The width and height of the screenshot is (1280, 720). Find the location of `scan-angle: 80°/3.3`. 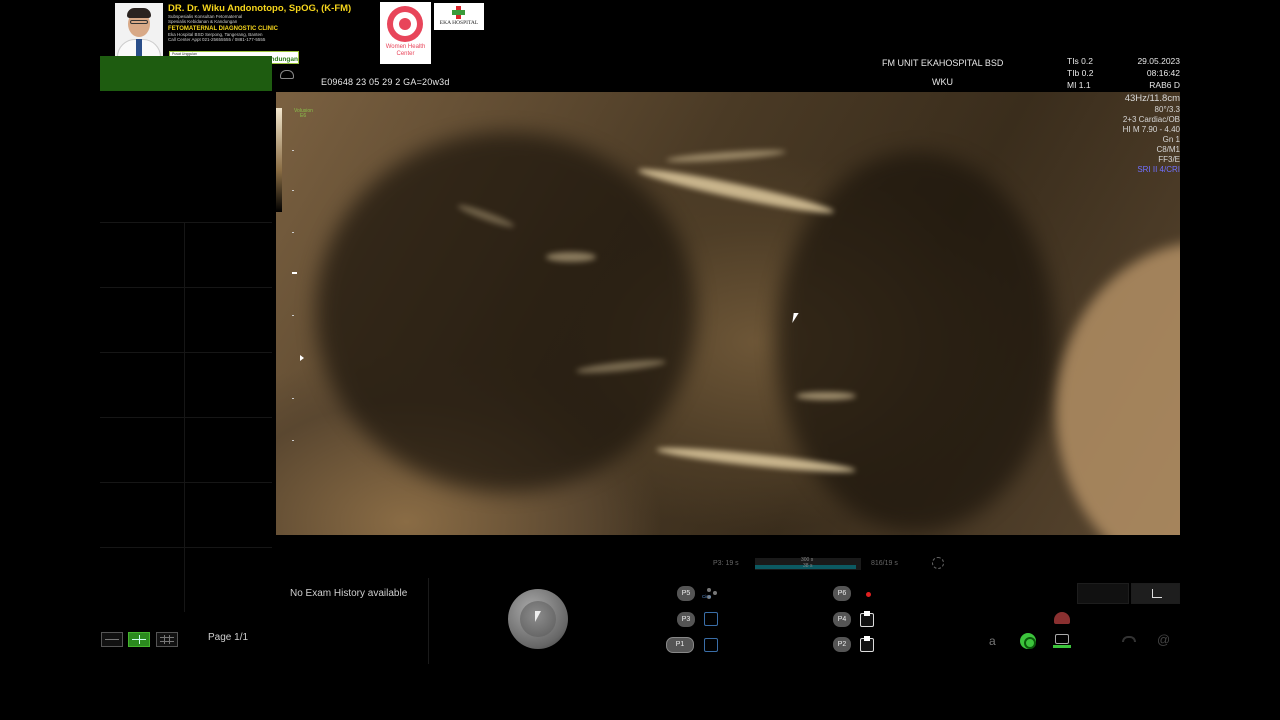

scan-angle: 80°/3.3 is located at coordinates (1167, 109).